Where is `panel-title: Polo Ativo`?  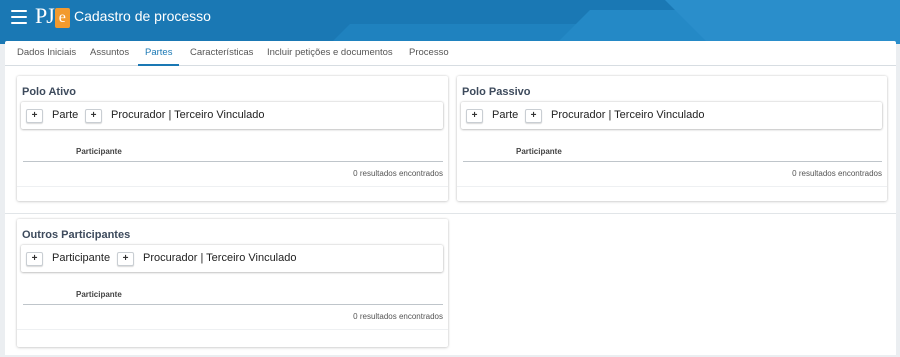 panel-title: Polo Ativo is located at coordinates (49, 92).